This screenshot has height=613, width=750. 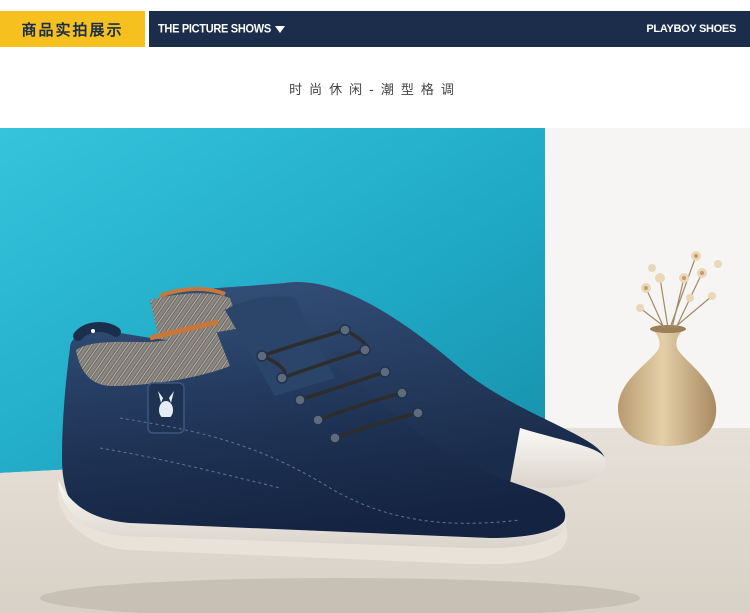 What do you see at coordinates (691, 29) in the screenshot?
I see `banner-brand: PLAYBOY SHOES` at bounding box center [691, 29].